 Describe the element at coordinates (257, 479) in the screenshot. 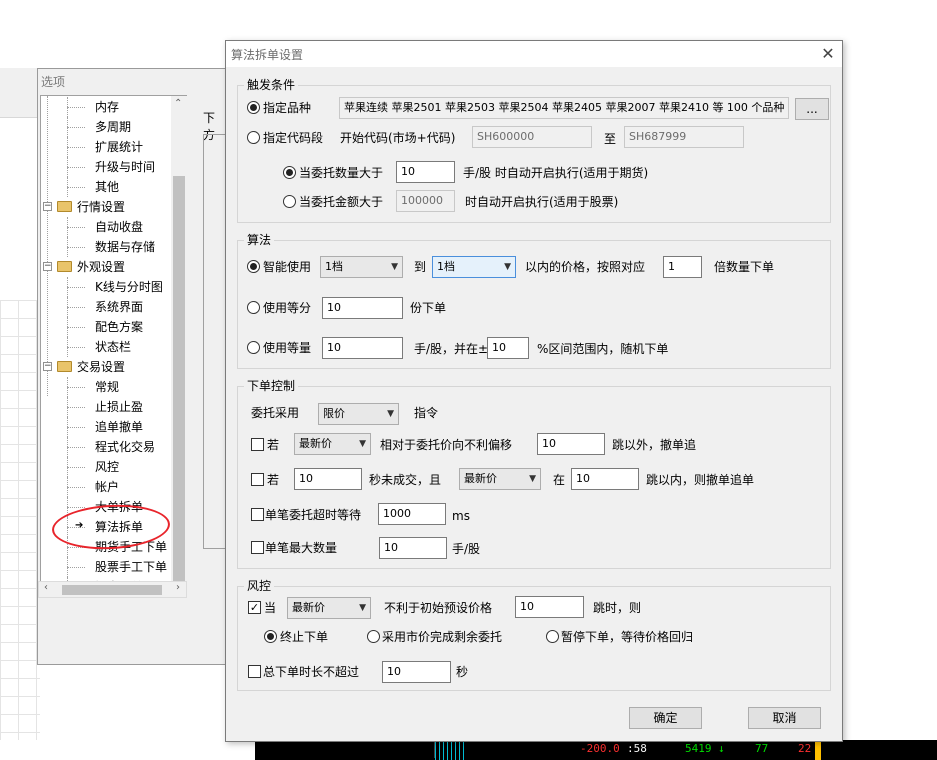

I see `chase-checkbox` at that location.